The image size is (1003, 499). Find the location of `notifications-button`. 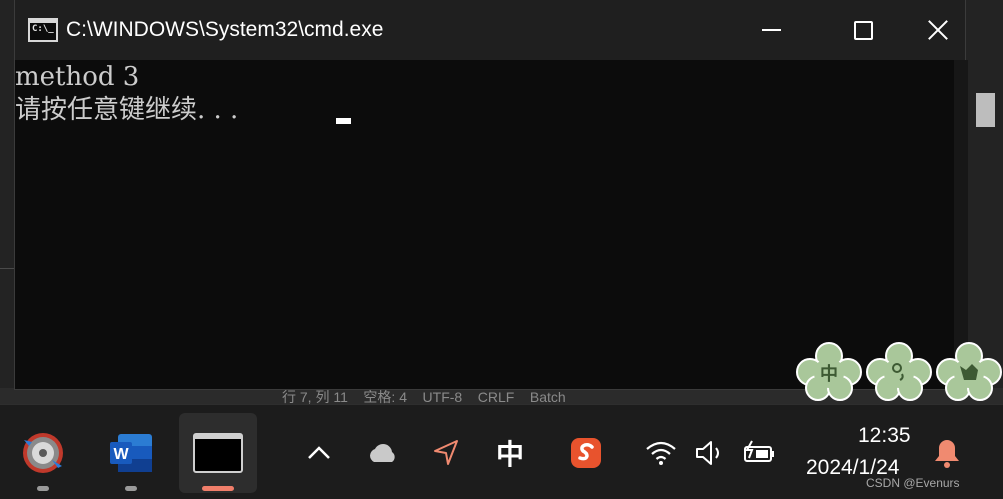

notifications-button is located at coordinates (947, 453).